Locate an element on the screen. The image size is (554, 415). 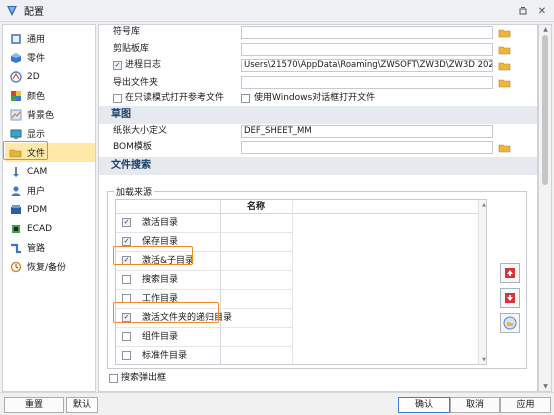
row-name: 搜索目录 is located at coordinates (160, 280).